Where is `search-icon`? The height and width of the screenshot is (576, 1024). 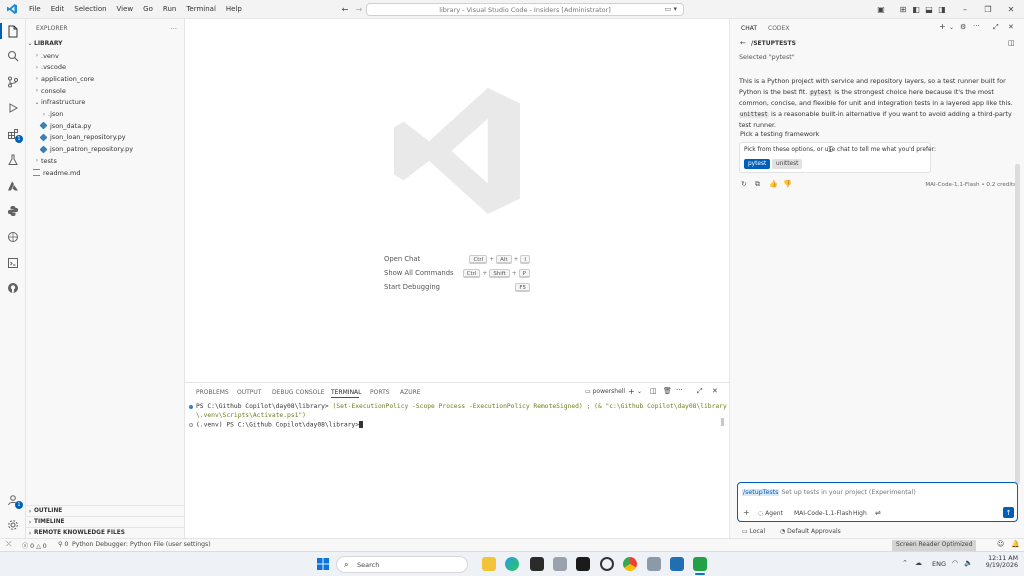
search-icon is located at coordinates (13, 56).